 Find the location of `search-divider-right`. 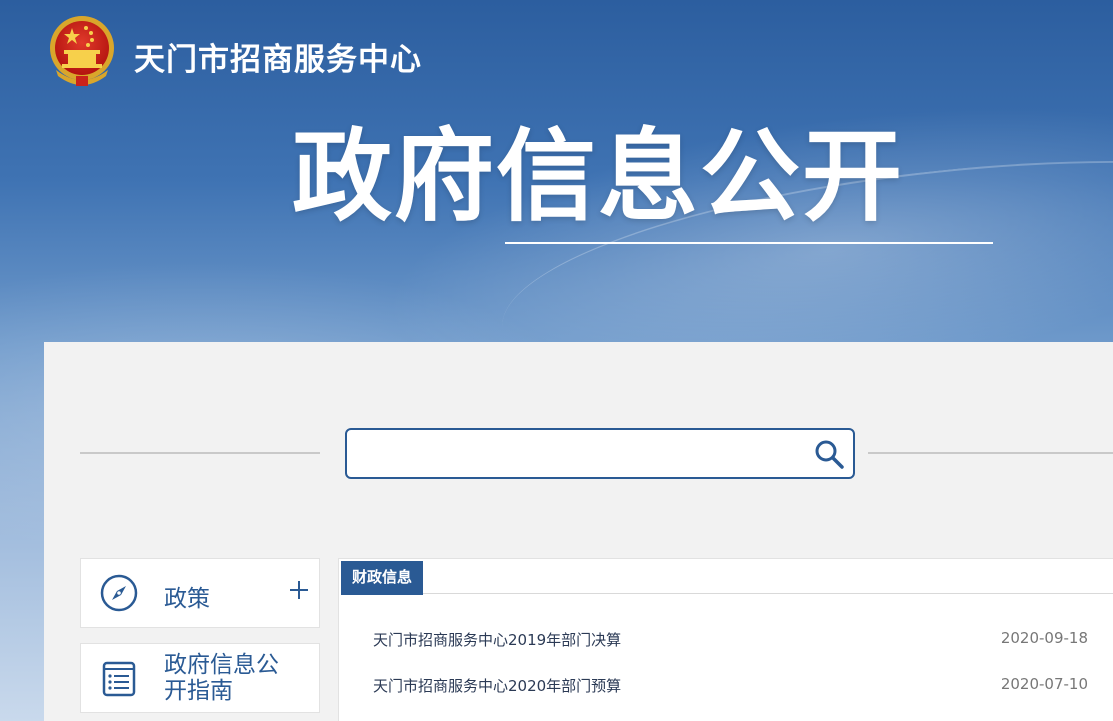

search-divider-right is located at coordinates (990, 453).